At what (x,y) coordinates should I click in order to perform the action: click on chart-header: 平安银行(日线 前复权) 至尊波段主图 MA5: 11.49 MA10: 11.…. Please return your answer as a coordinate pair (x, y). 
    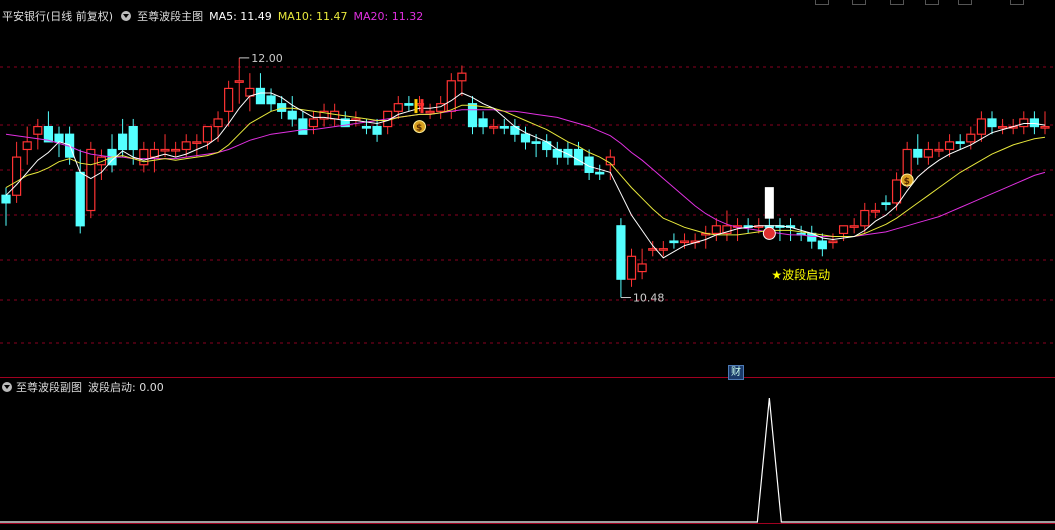
    Looking at the image, I should click on (527, 16).